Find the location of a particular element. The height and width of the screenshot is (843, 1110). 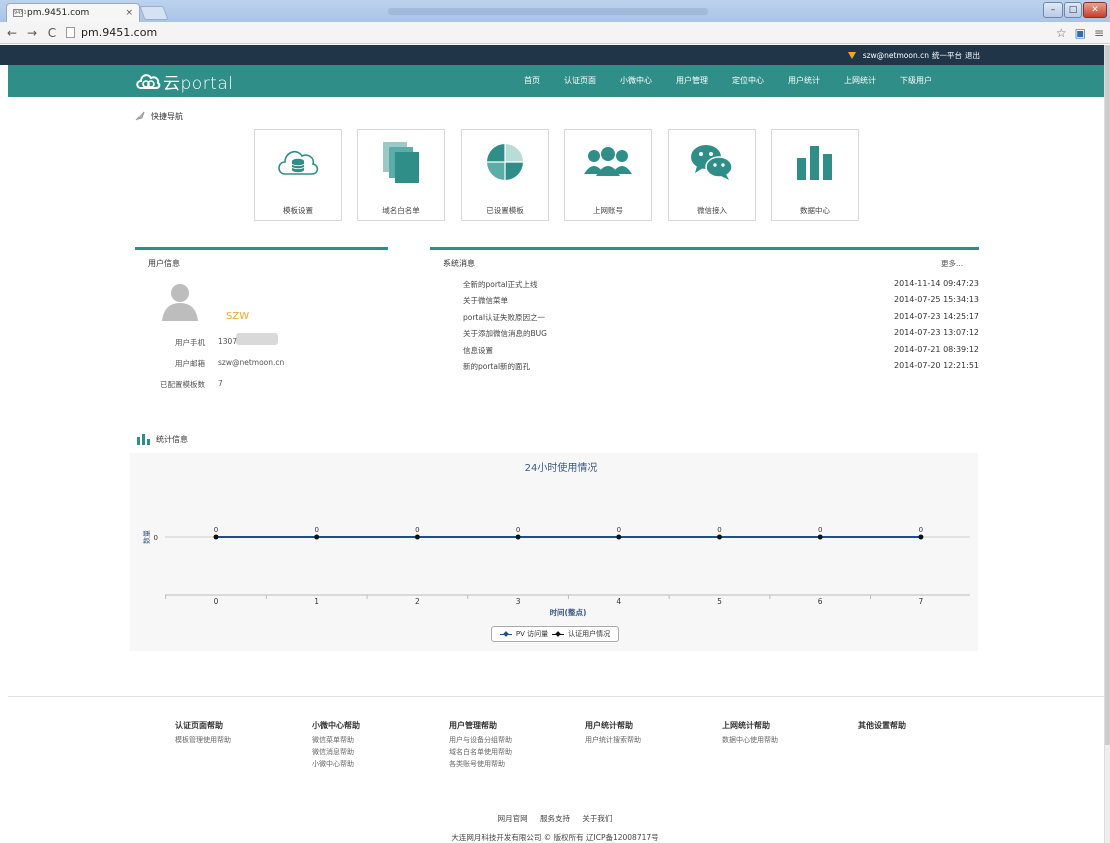

phone-redaction is located at coordinates (257, 339).